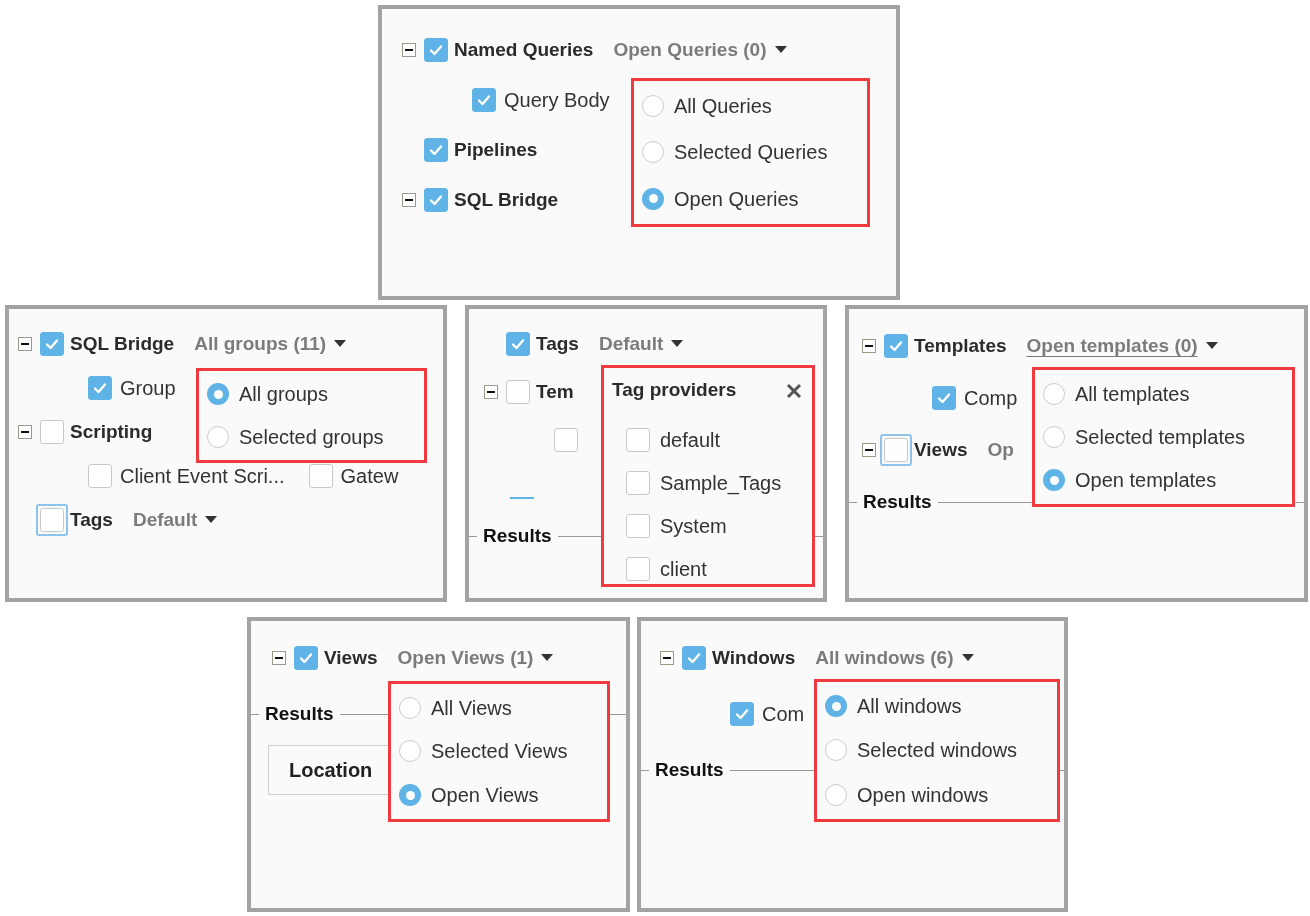 This screenshot has width=1310, height=916. Describe the element at coordinates (148, 388) in the screenshot. I see `tree-item-label: Group` at that location.